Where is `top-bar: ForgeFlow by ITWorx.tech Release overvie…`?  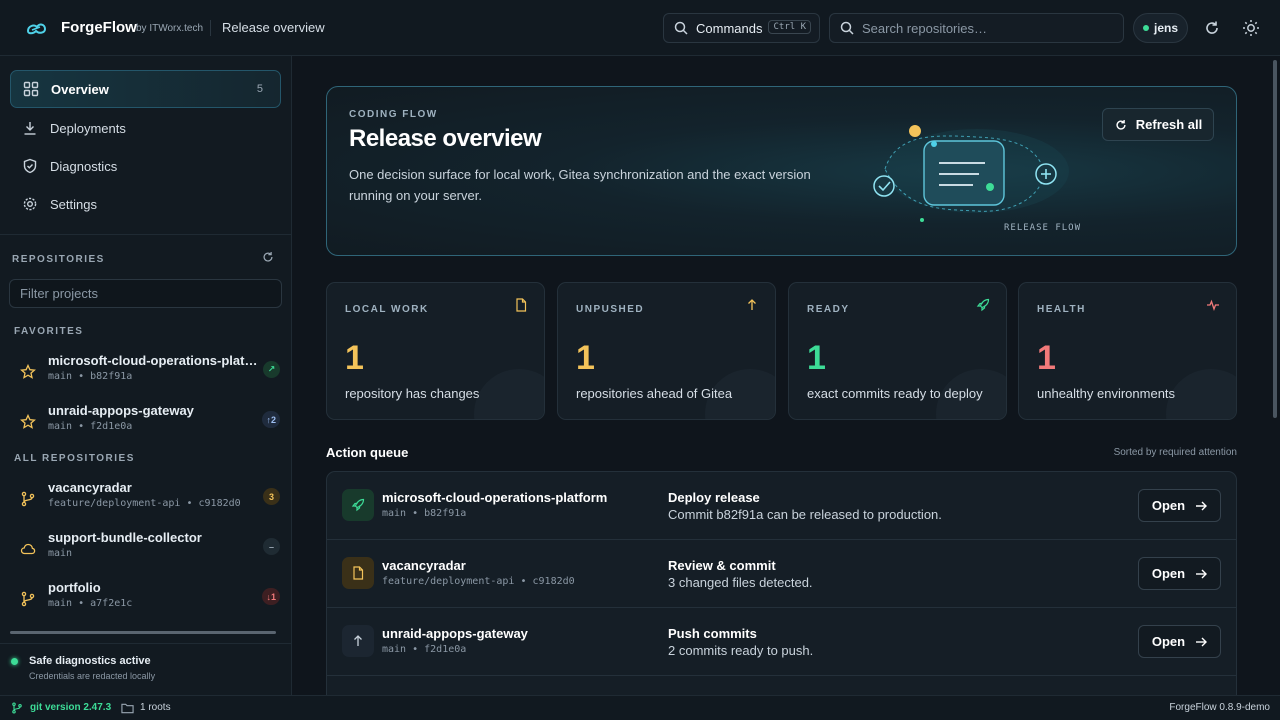
top-bar: ForgeFlow by ITWorx.tech Release overvie… is located at coordinates (640, 28).